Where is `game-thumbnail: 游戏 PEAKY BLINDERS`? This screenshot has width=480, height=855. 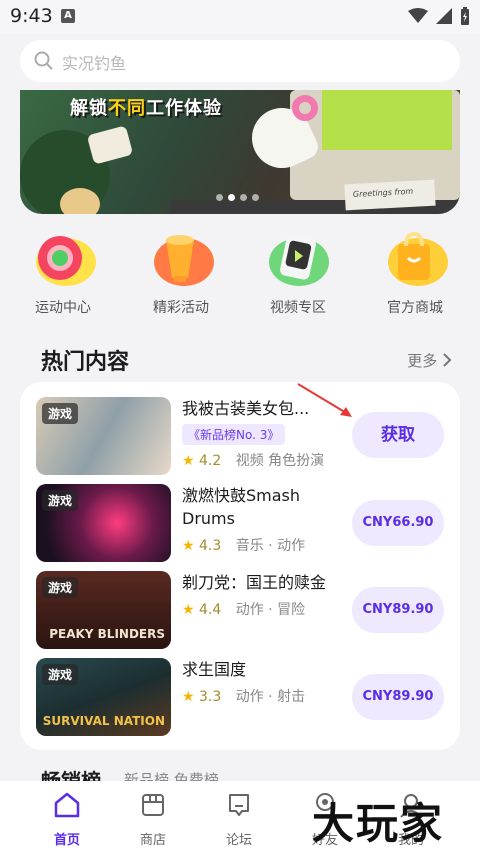
game-thumbnail: 游戏 PEAKY BLINDERS is located at coordinates (103, 610).